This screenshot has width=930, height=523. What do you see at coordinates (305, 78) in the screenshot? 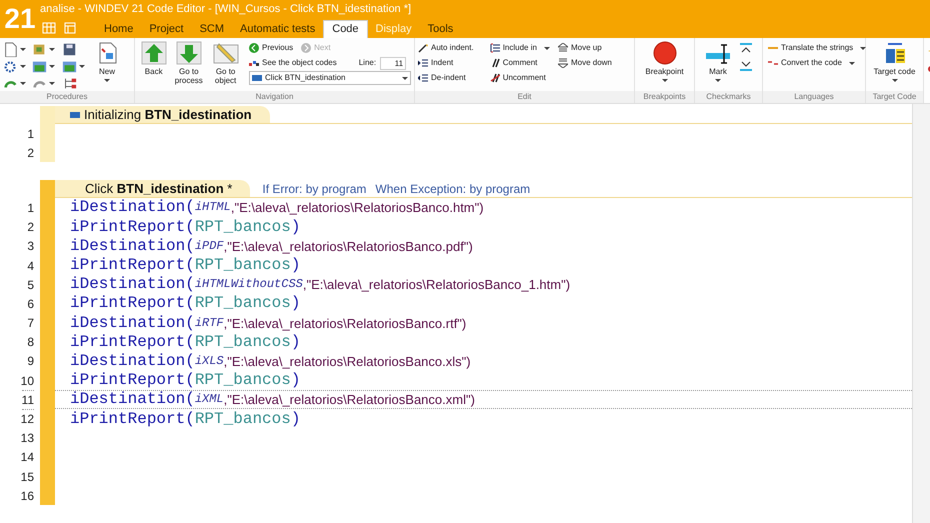
I see `dropdown-value: Click BTN_idestination` at bounding box center [305, 78].